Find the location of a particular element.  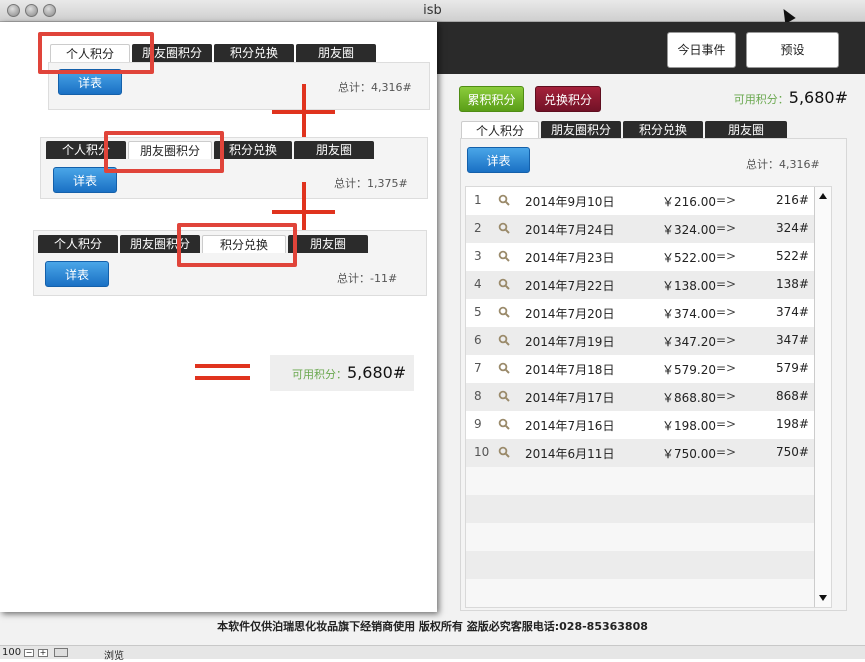

table-row: 5 2014年7月20日 ￥374.00 => 374# is located at coordinates (640, 313).